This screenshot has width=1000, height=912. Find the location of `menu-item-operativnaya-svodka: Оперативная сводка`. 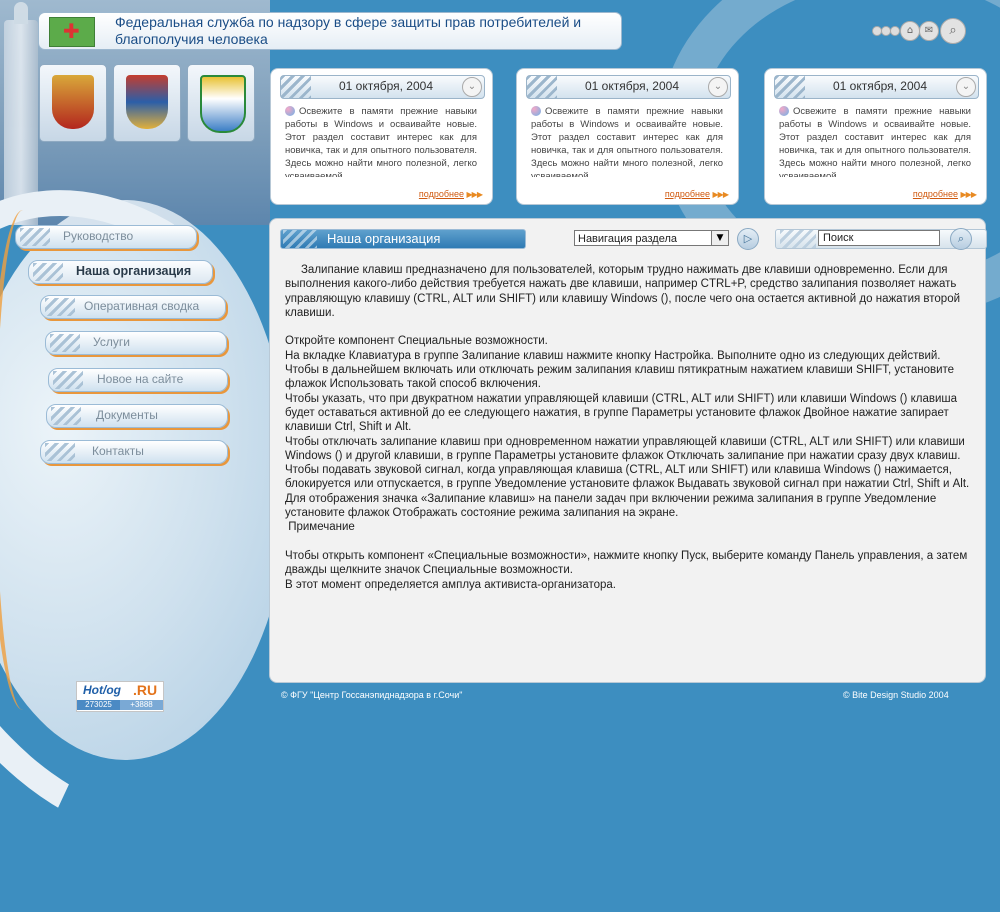

menu-item-operativnaya-svodka: Оперативная сводка is located at coordinates (133, 307).